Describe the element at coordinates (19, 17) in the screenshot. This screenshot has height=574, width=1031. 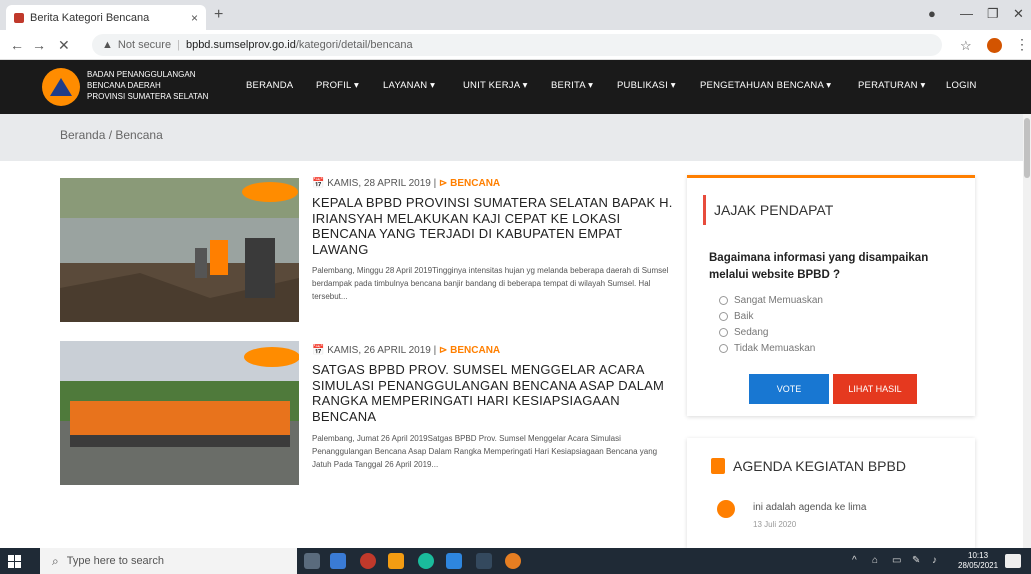
I see `favicon-icon` at that location.